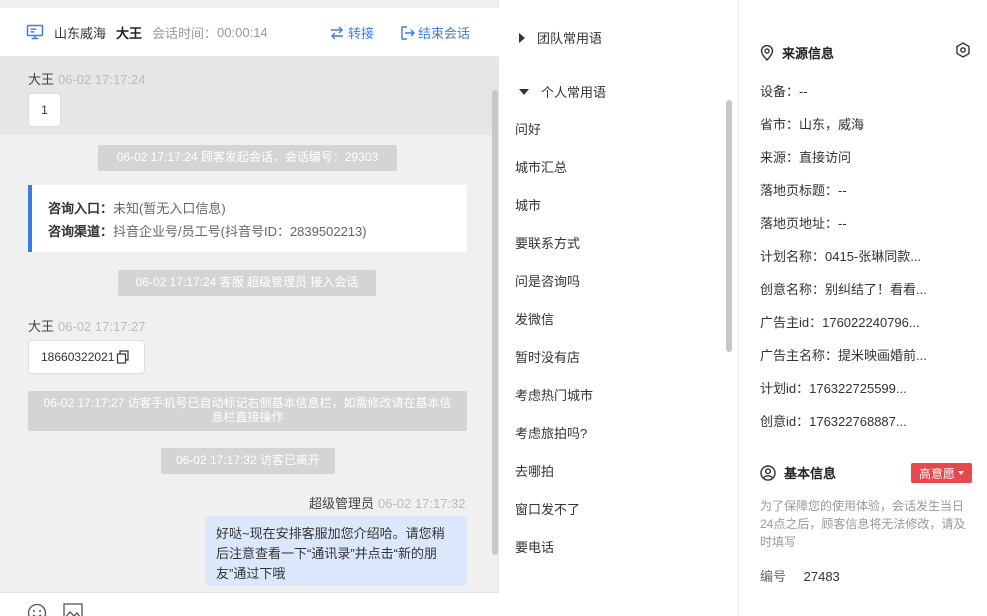 This screenshot has width=987, height=616. What do you see at coordinates (574, 92) in the screenshot?
I see `personal-phrases-title: 个人常用语` at bounding box center [574, 92].